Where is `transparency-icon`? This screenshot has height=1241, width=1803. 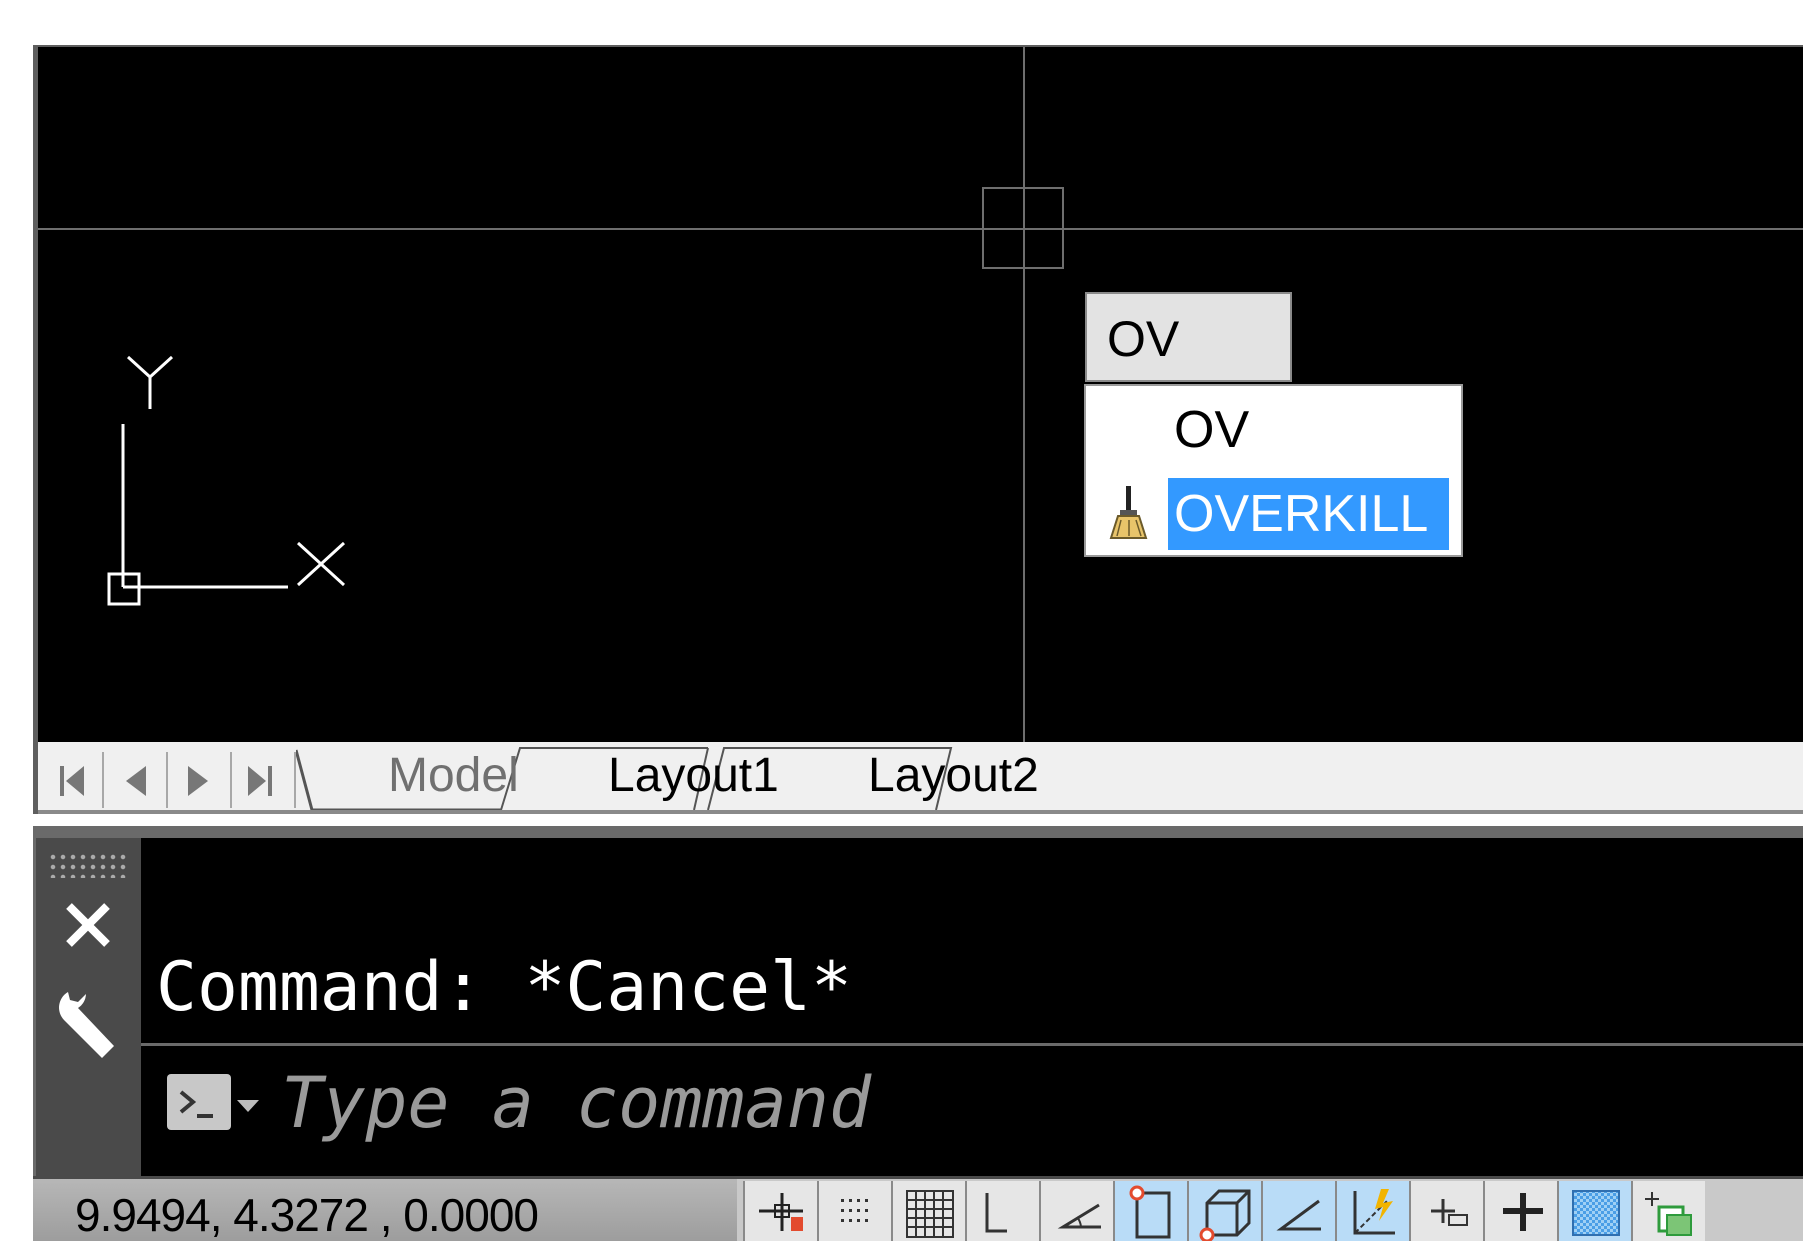 transparency-icon is located at coordinates (1596, 1213).